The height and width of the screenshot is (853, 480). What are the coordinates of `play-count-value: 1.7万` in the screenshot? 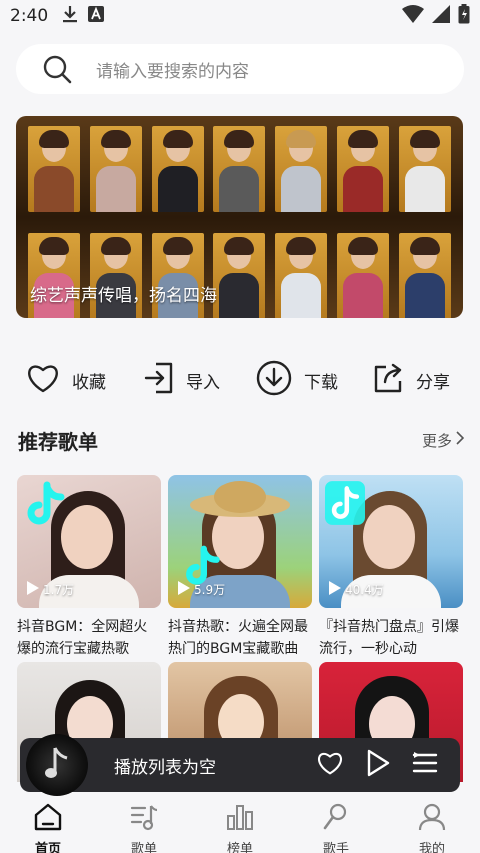 It's located at (59, 590).